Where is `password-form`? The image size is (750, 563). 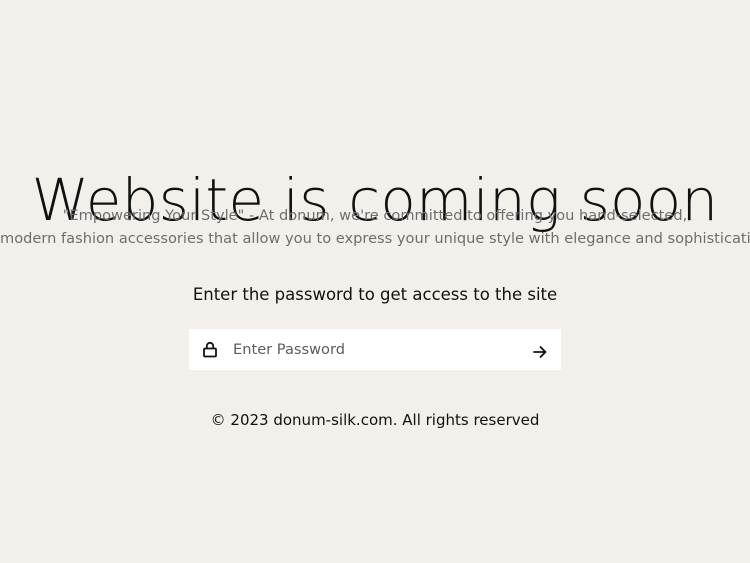
password-form is located at coordinates (375, 349).